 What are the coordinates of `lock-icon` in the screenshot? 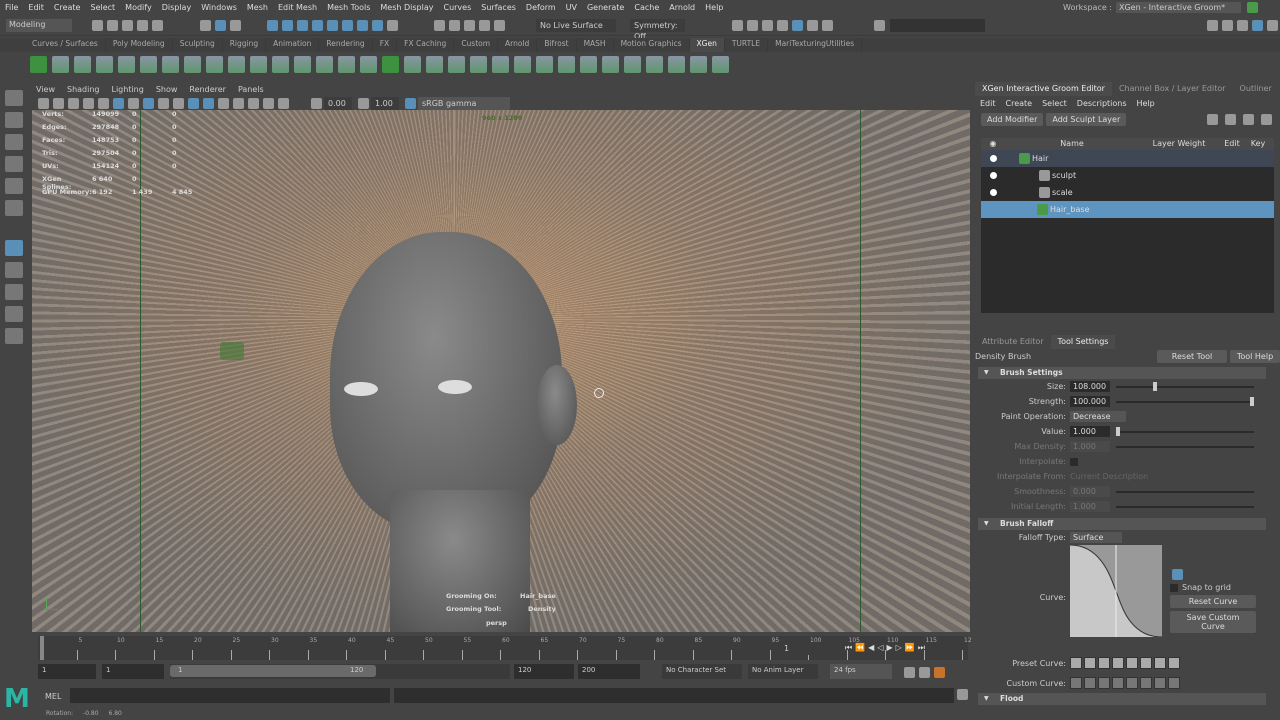 It's located at (1252, 7).